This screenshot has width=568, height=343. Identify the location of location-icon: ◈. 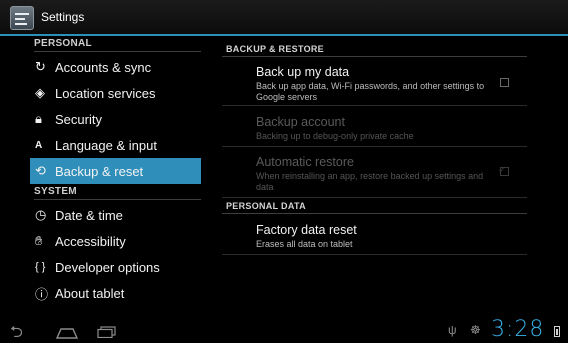
(40, 92).